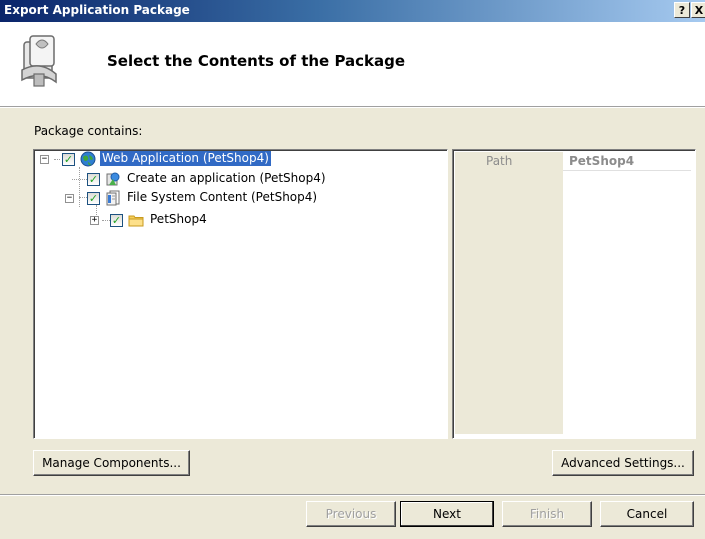 The width and height of the screenshot is (705, 539). I want to click on tree-node-petshop4-folder: + ✓ PetShop4, so click(159, 220).